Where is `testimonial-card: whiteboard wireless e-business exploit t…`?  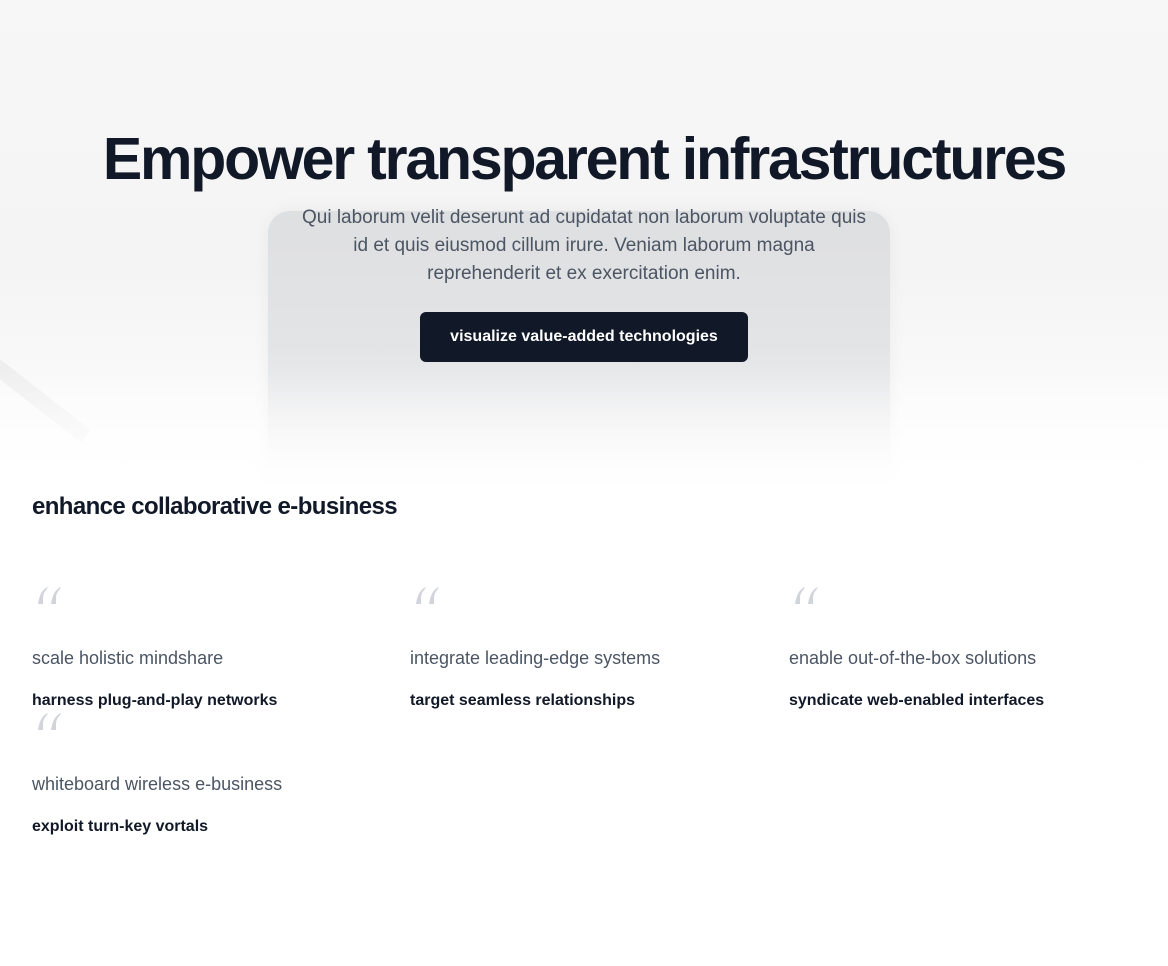
testimonial-card: whiteboard wireless e-business exploit t… is located at coordinates (202, 773).